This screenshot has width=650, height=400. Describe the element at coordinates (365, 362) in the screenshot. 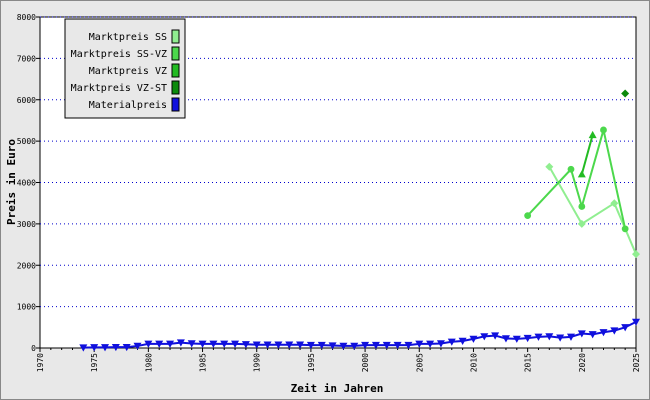

I see `x-tick-label: 2000` at that location.